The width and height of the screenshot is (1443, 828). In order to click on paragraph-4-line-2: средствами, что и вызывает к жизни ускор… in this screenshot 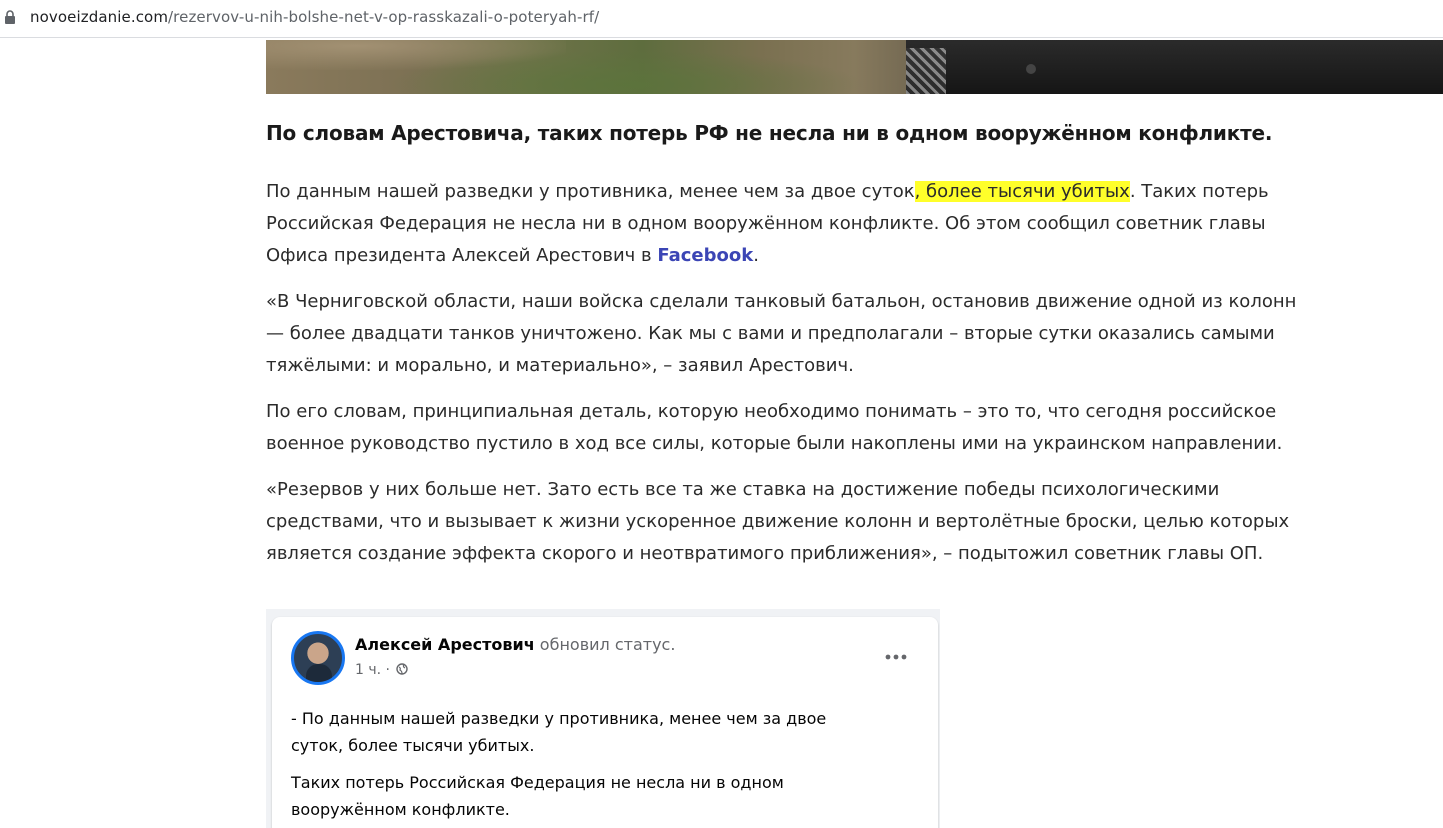, I will do `click(778, 521)`.